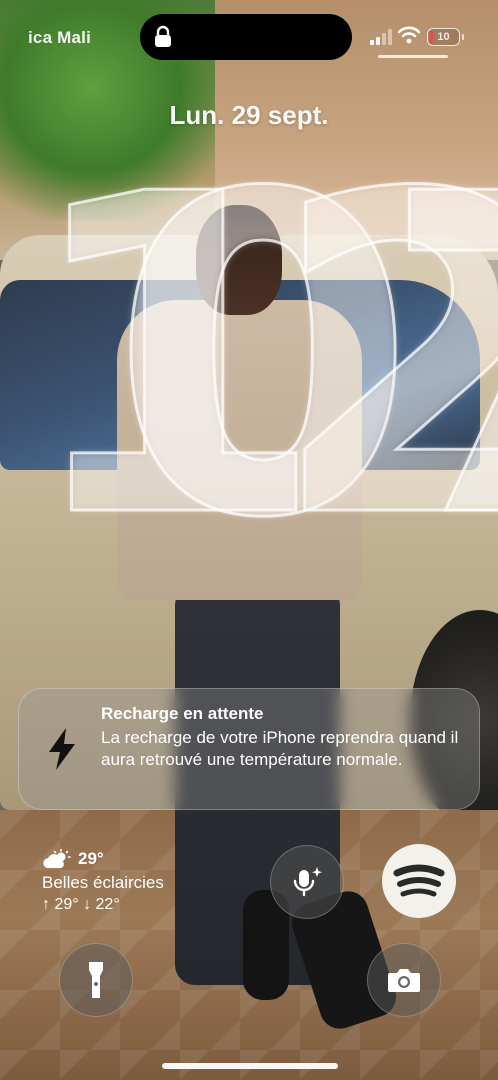 The width and height of the screenshot is (498, 1080). I want to click on weather-temperature: 29°, so click(91, 858).